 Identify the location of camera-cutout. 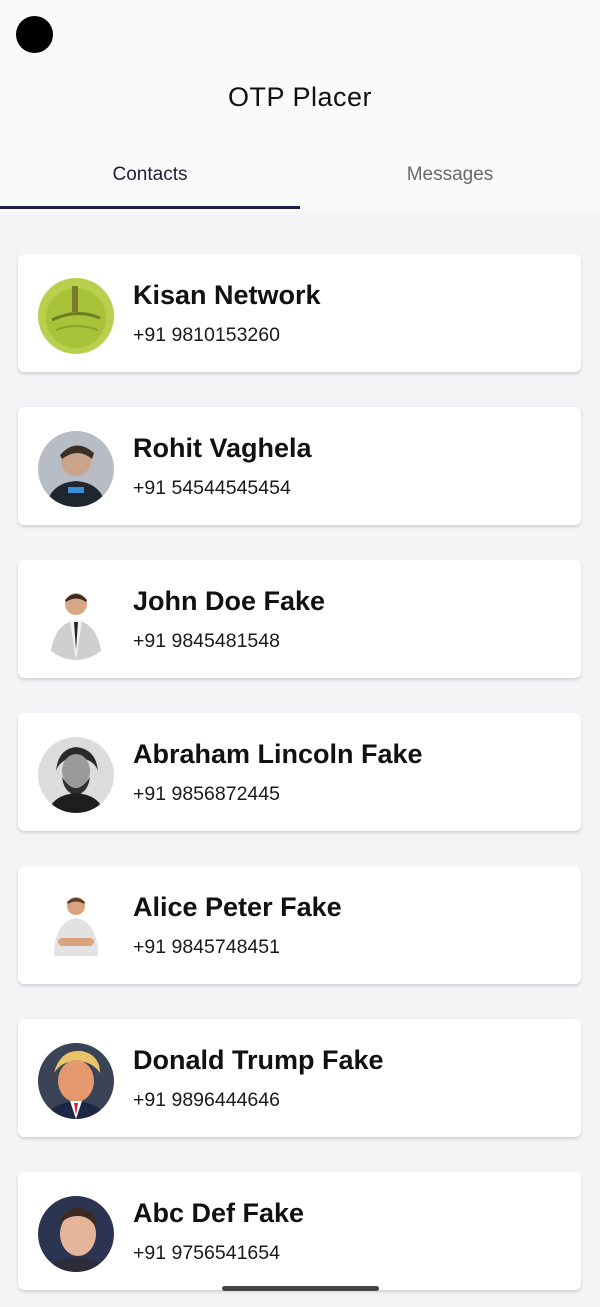
(34, 34).